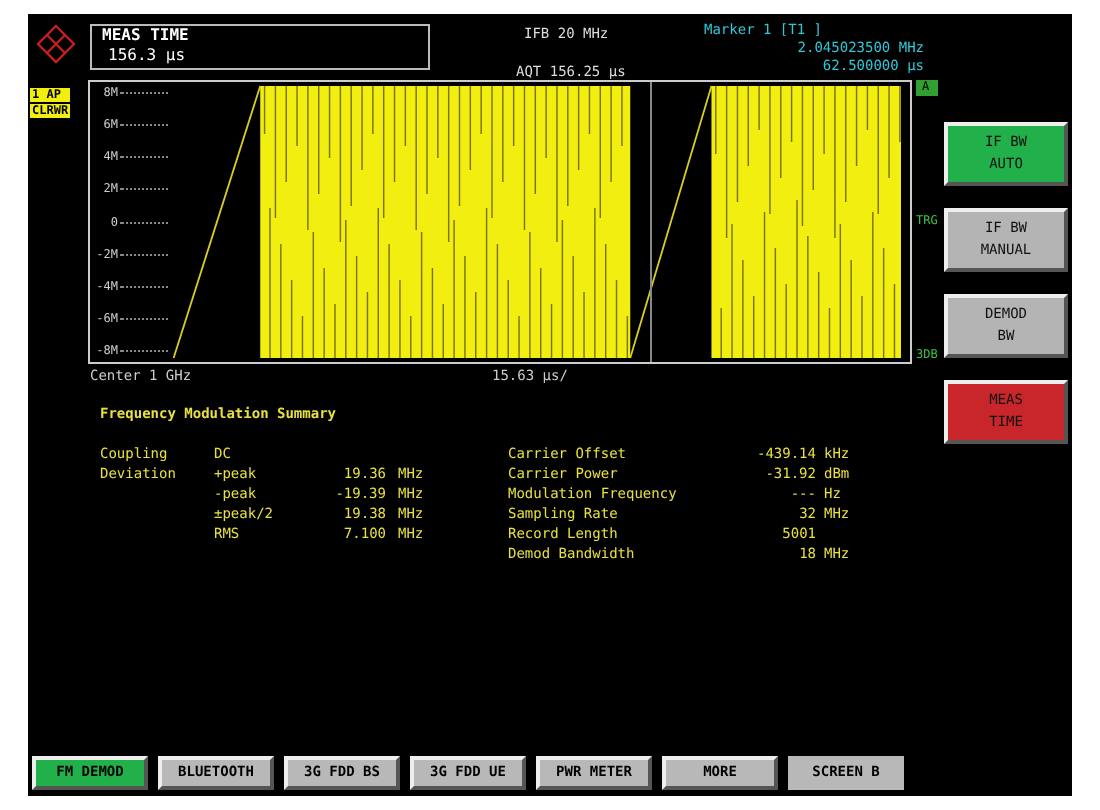  Describe the element at coordinates (147, 56) in the screenshot. I see `box-value: 156.3 µs` at that location.